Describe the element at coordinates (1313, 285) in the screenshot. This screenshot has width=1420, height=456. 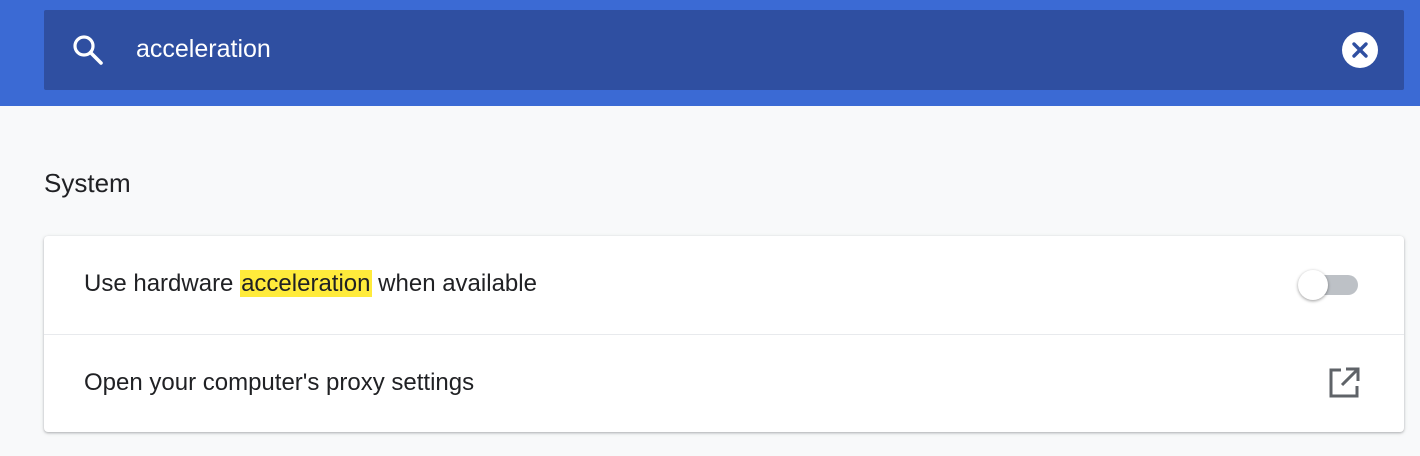
I see `toggle-knob` at that location.